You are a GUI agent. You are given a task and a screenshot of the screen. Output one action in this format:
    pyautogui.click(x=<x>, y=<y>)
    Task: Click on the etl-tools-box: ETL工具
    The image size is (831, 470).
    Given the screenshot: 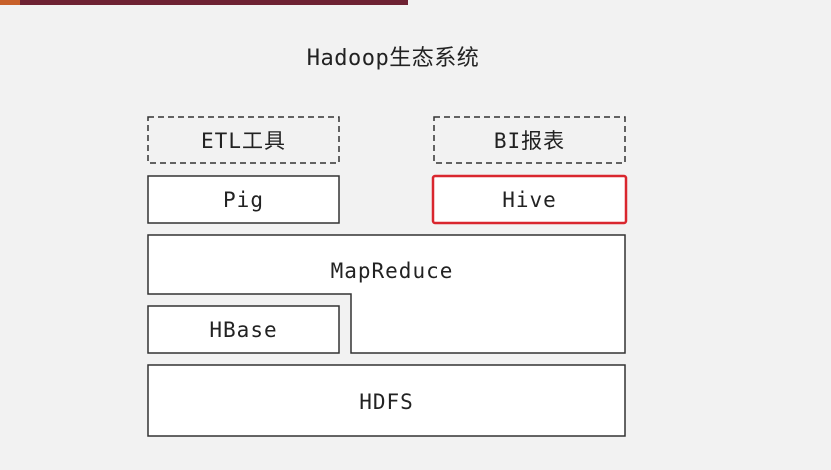 What is the action you would take?
    pyautogui.click(x=243, y=140)
    